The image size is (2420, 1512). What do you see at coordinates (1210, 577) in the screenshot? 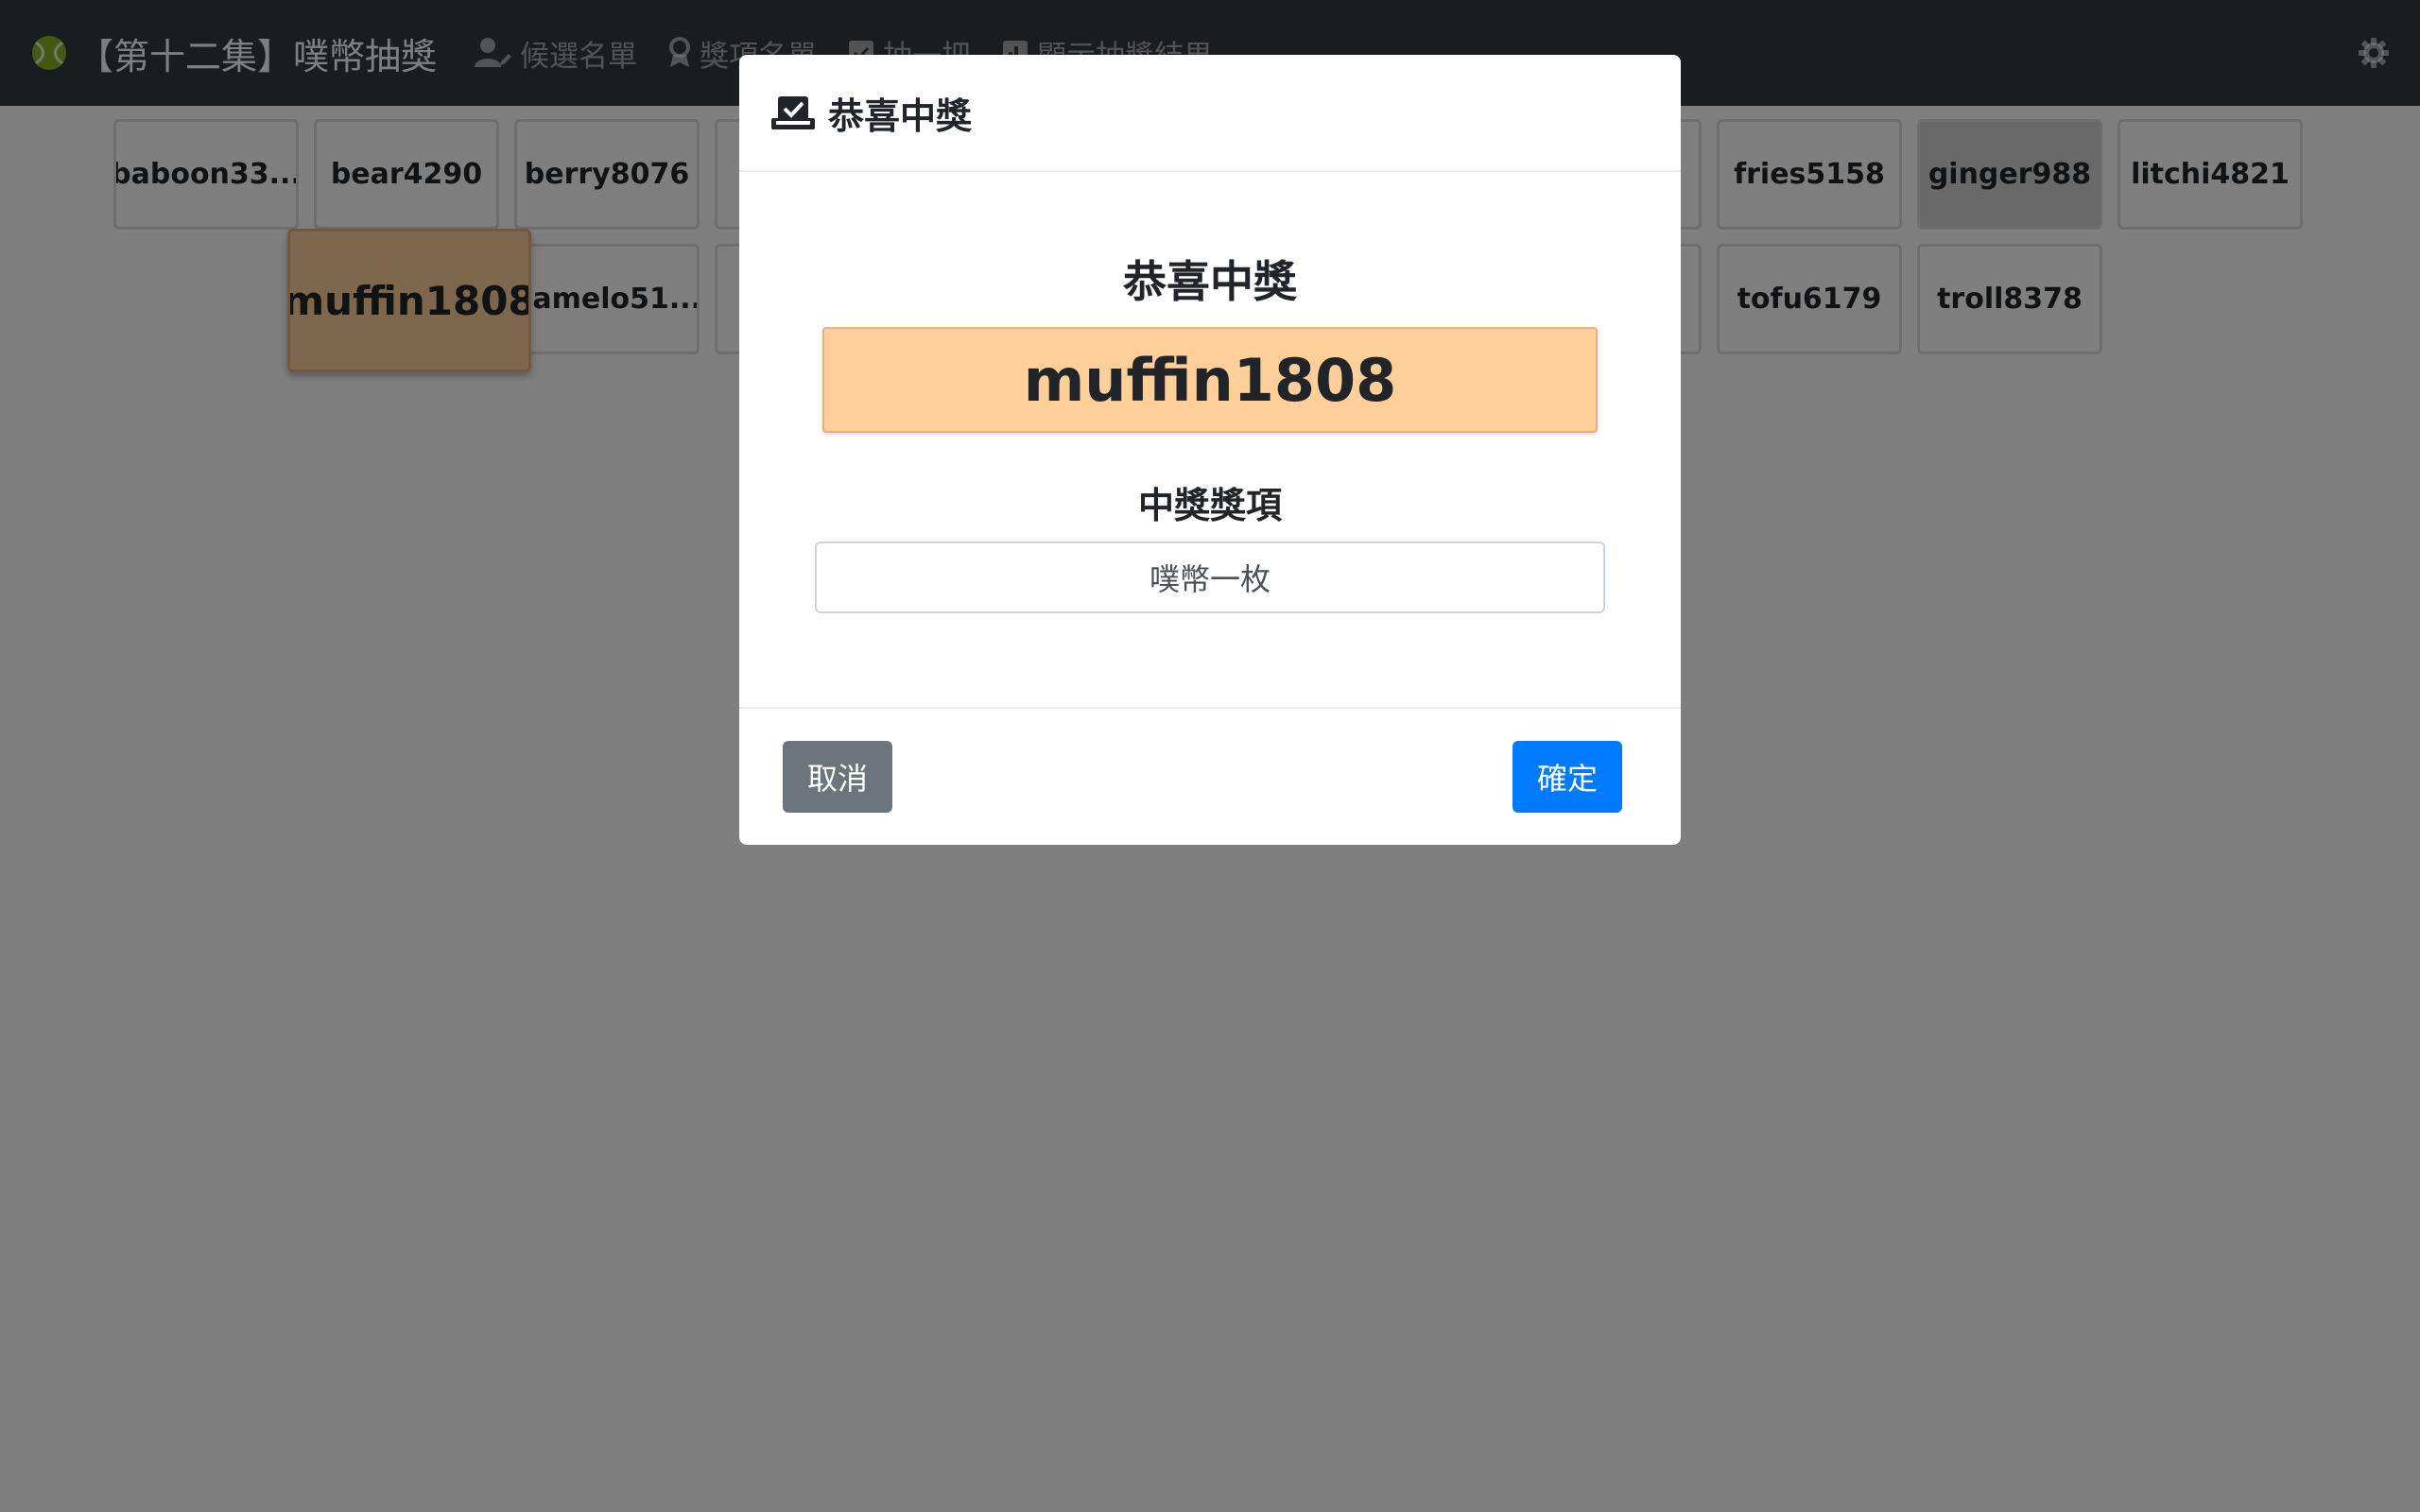
I see `prize-input` at bounding box center [1210, 577].